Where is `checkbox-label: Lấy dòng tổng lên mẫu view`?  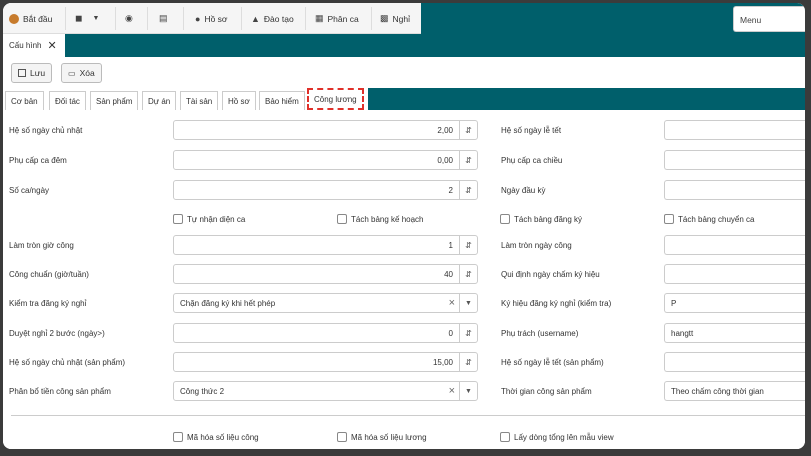
checkbox-label: Lấy dòng tổng lên mẫu view is located at coordinates (564, 437).